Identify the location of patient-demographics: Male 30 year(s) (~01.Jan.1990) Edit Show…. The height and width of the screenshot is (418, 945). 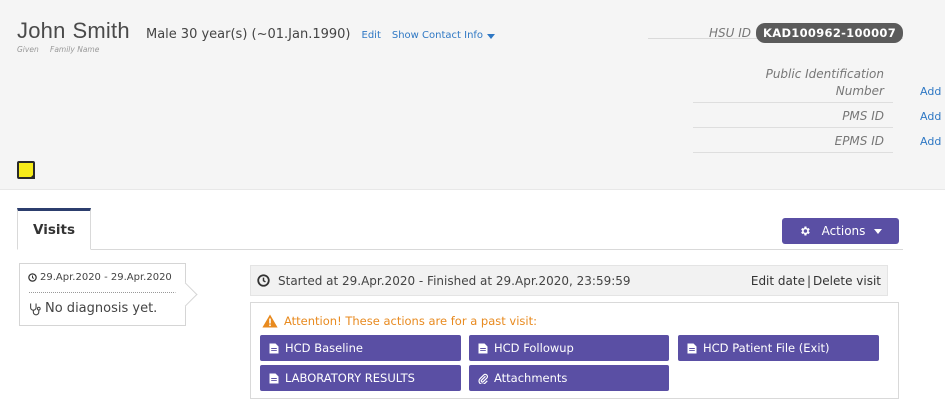
(321, 34).